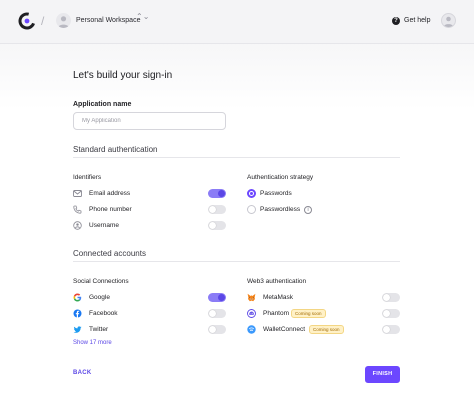 The width and height of the screenshot is (474, 413). Describe the element at coordinates (149, 315) in the screenshot. I see `social-row-facebook: Facebook` at that location.